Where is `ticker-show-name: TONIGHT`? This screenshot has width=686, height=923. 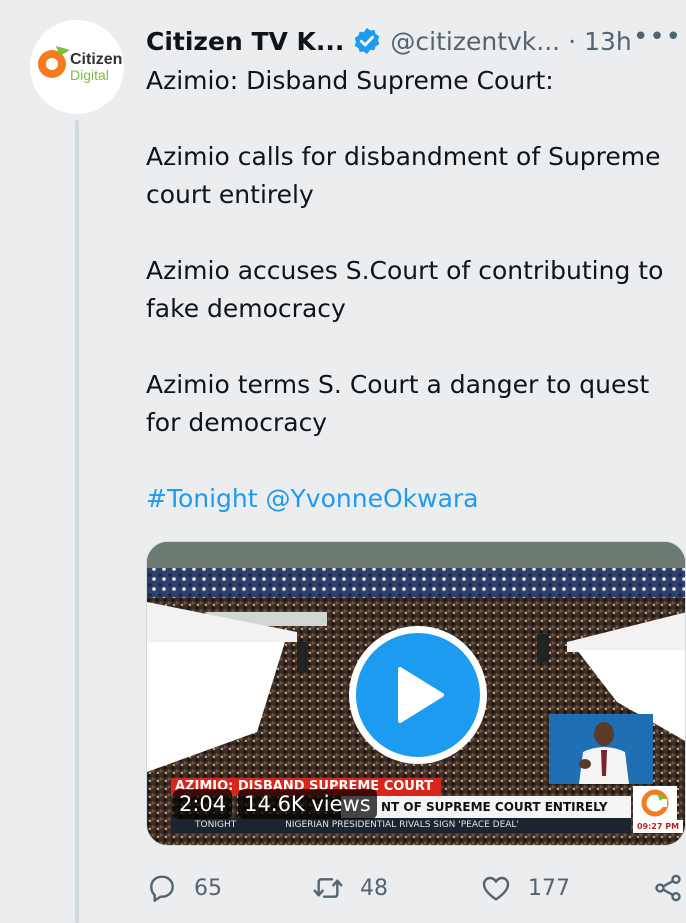 ticker-show-name: TONIGHT is located at coordinates (216, 825).